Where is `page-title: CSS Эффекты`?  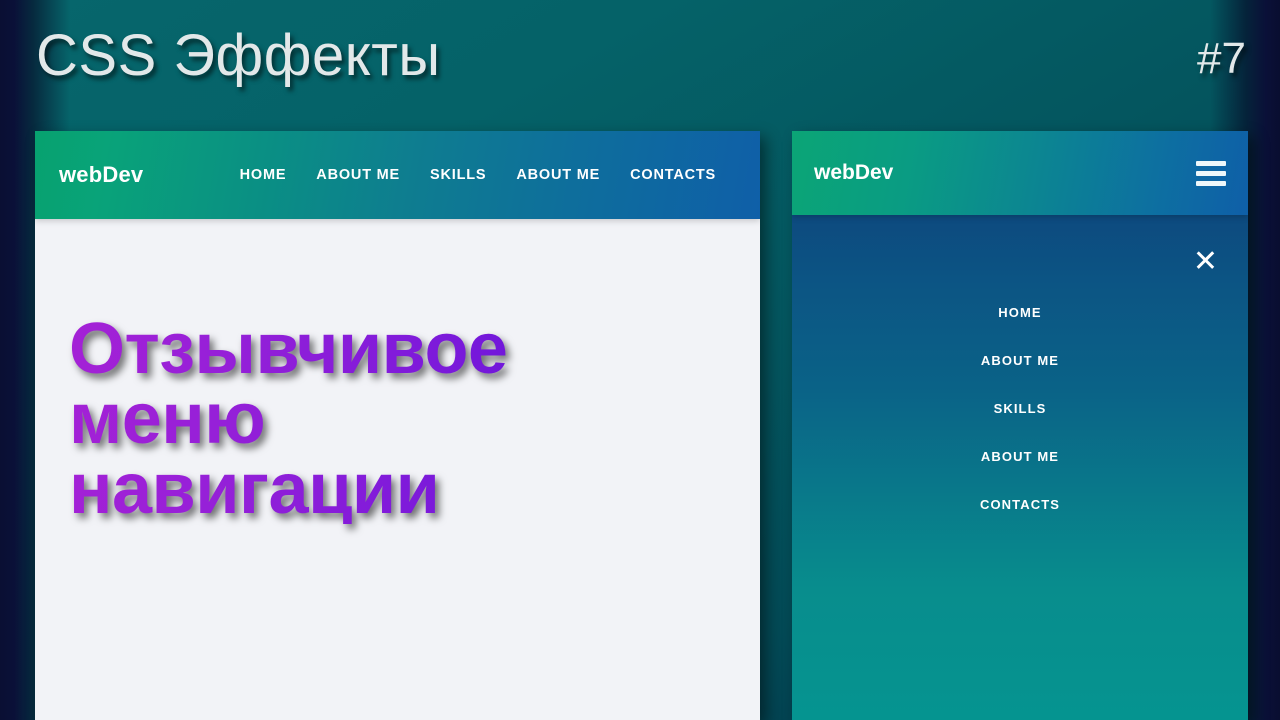 page-title: CSS Эффекты is located at coordinates (238, 55).